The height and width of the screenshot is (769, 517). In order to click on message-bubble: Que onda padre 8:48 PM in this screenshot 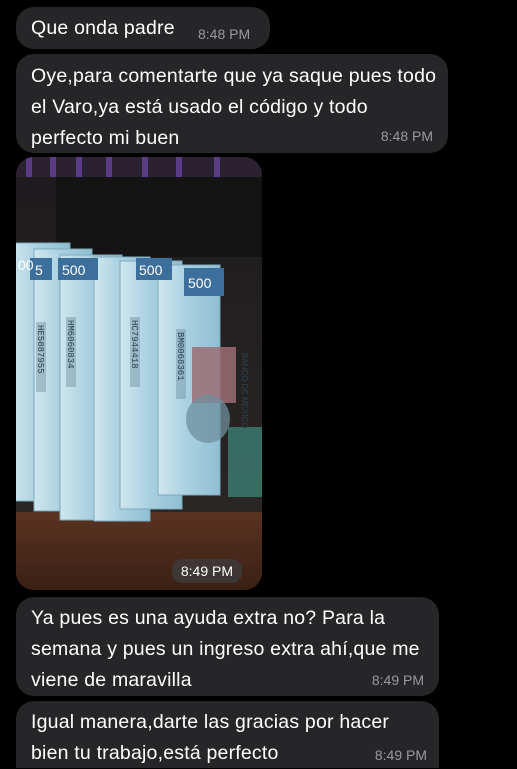, I will do `click(143, 28)`.